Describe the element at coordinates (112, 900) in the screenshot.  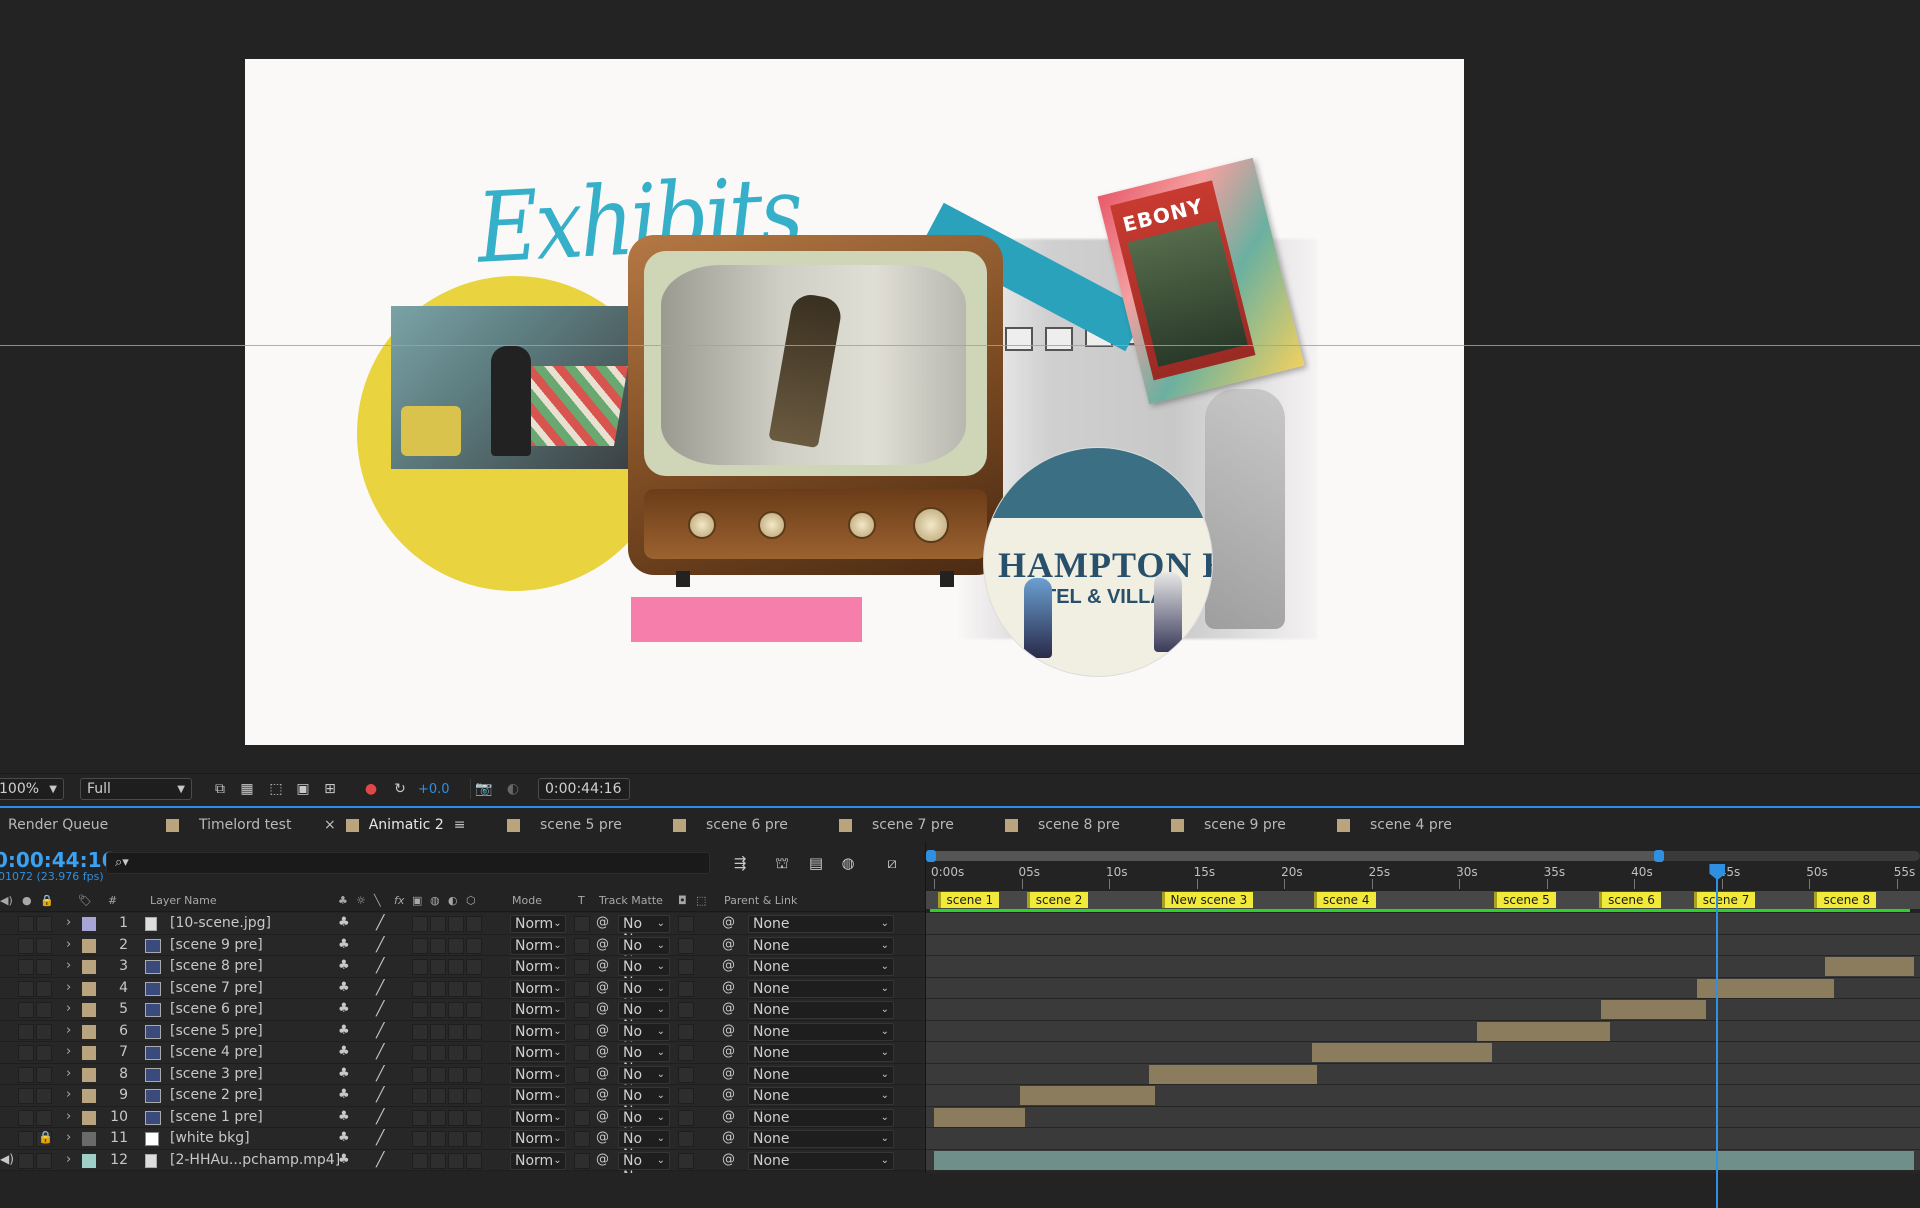
I see `column-hash: #` at that location.